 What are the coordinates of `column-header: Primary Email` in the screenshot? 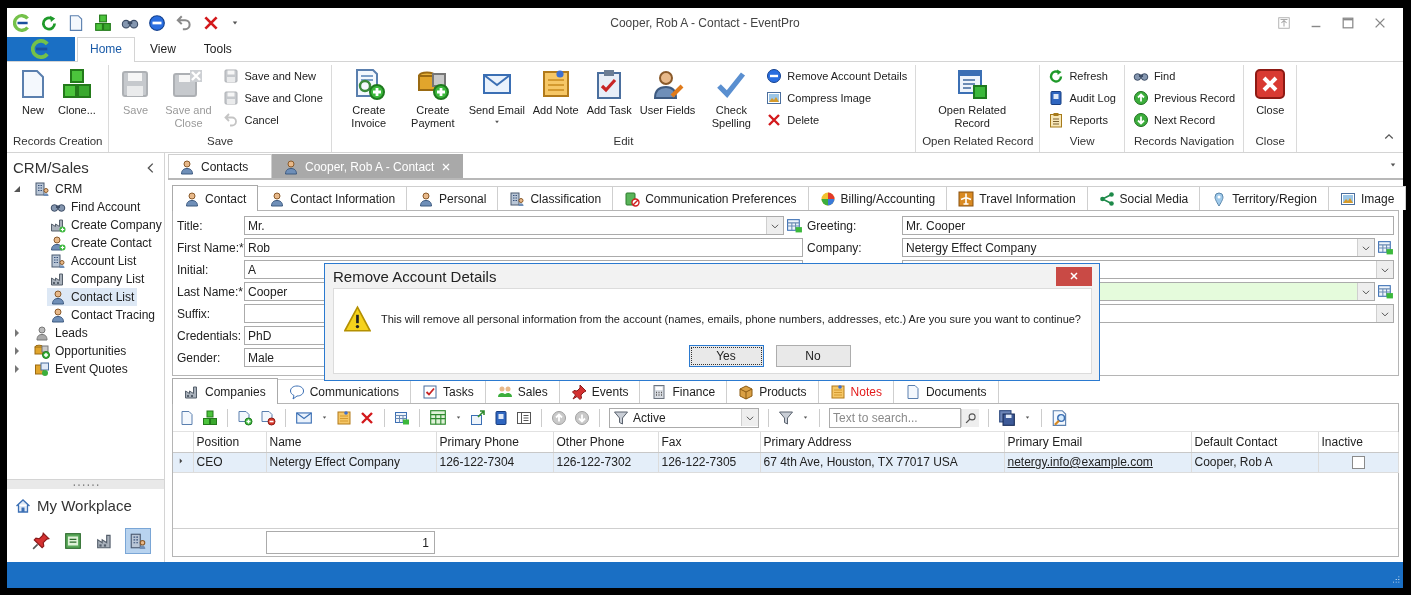 It's located at (1097, 442).